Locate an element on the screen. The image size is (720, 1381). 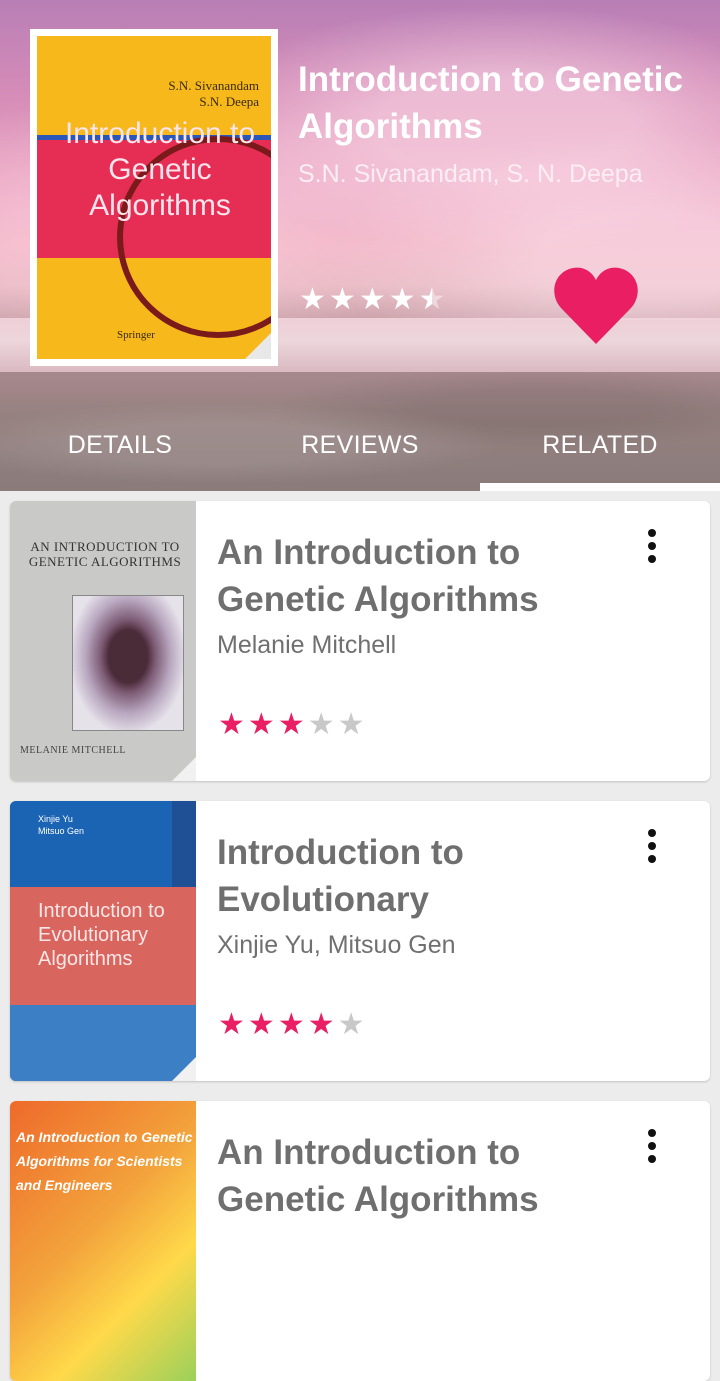
cover-author-2: S.N. Deepa is located at coordinates (229, 101).